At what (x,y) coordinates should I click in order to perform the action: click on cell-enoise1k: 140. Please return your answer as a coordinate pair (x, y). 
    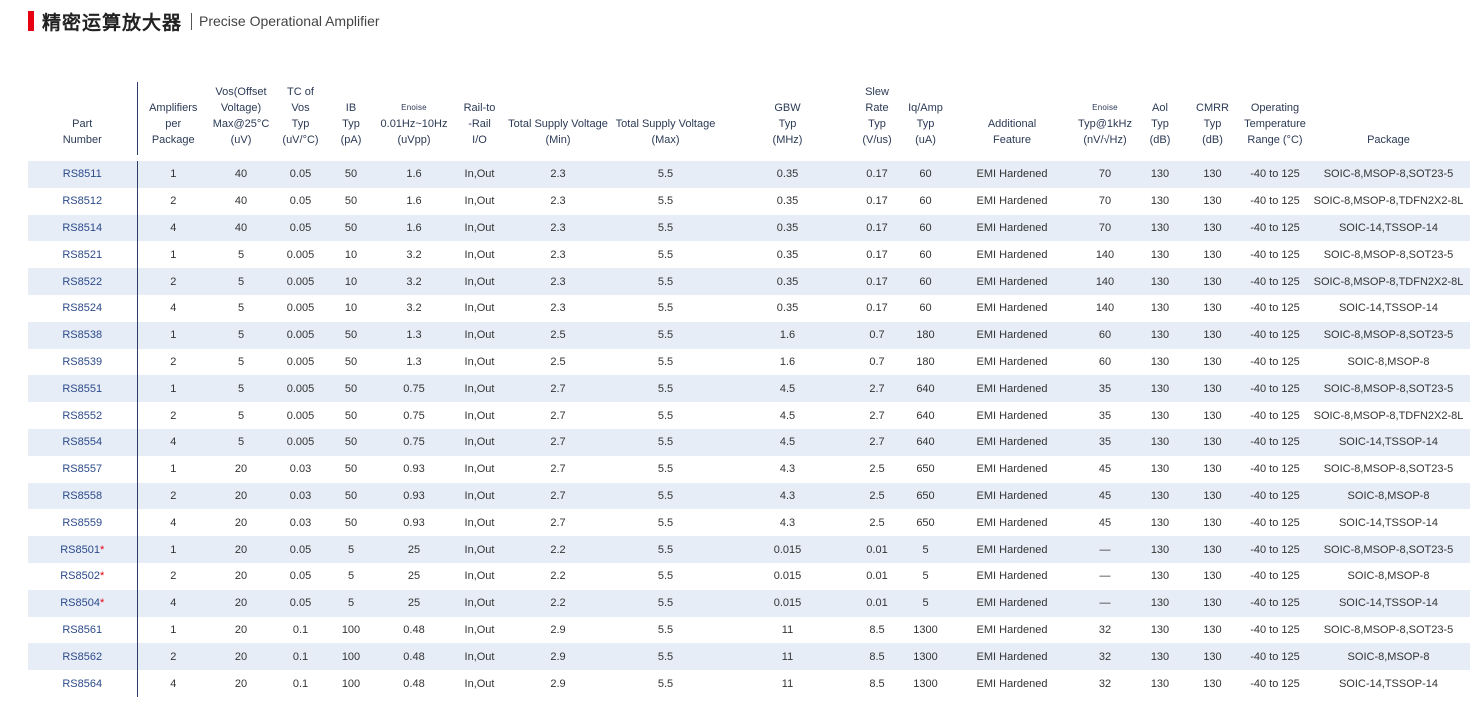
    Looking at the image, I should click on (1105, 308).